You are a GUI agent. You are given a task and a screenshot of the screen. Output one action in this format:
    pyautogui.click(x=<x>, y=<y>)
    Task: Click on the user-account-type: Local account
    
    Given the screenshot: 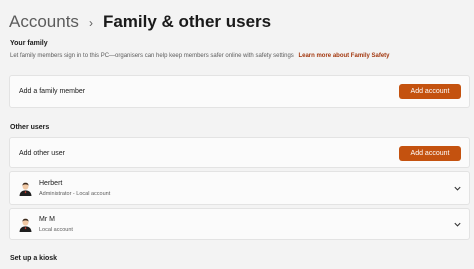 What is the action you would take?
    pyautogui.click(x=56, y=230)
    